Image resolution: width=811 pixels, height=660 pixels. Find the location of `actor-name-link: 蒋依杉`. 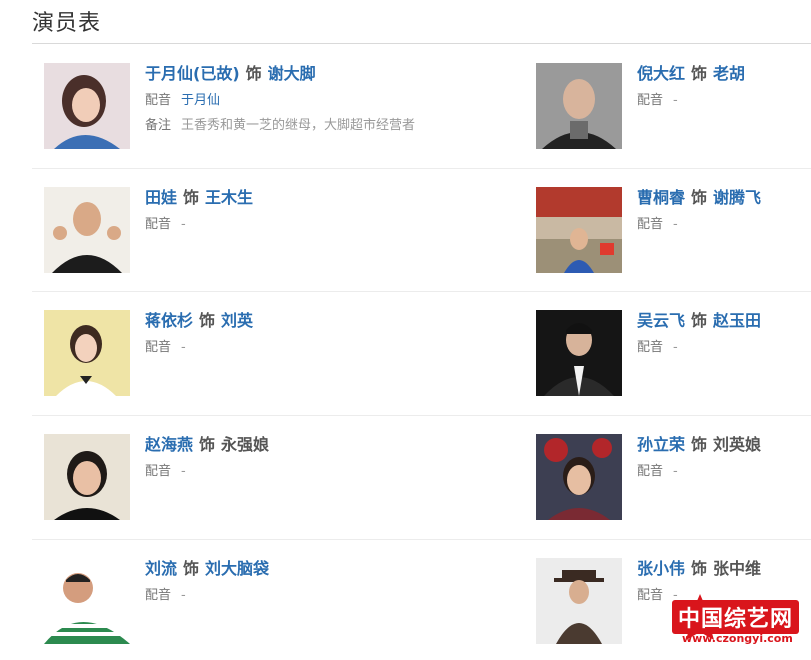

actor-name-link: 蒋依杉 is located at coordinates (169, 320).